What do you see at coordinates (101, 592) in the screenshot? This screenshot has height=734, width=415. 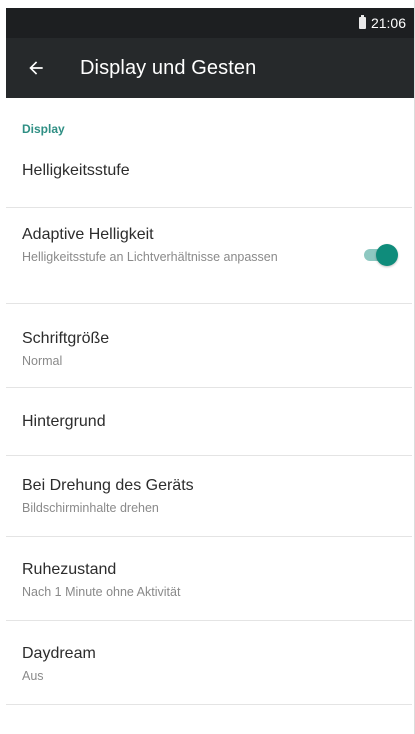 I see `setting-summary: Nach 1 Minute ohne Aktivität` at bounding box center [101, 592].